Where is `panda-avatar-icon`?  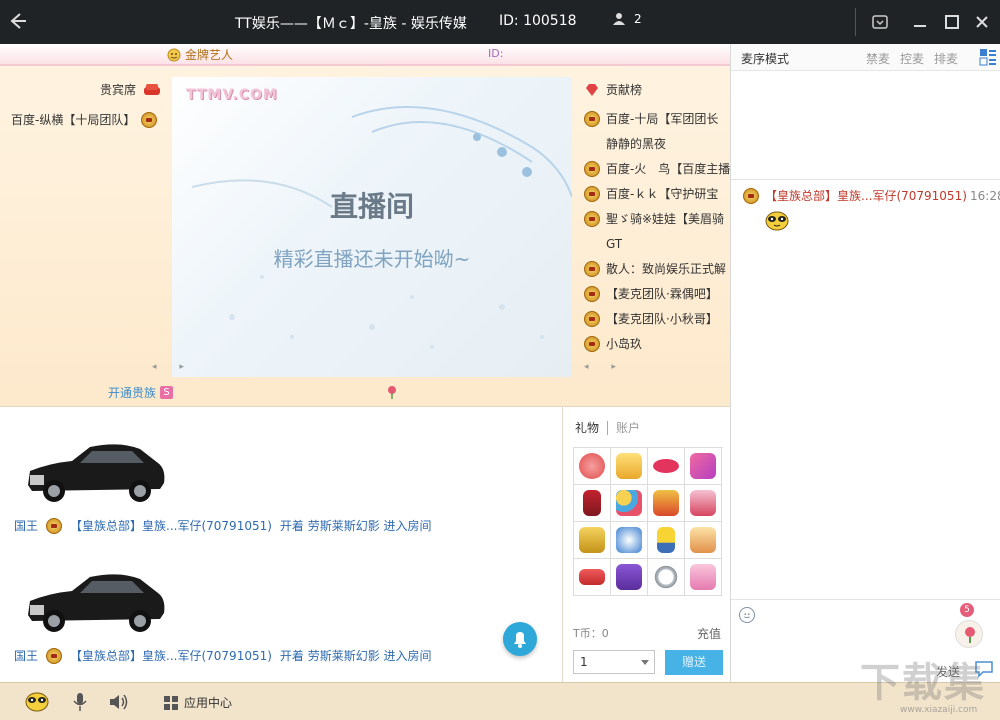
panda-avatar-icon is located at coordinates (37, 701).